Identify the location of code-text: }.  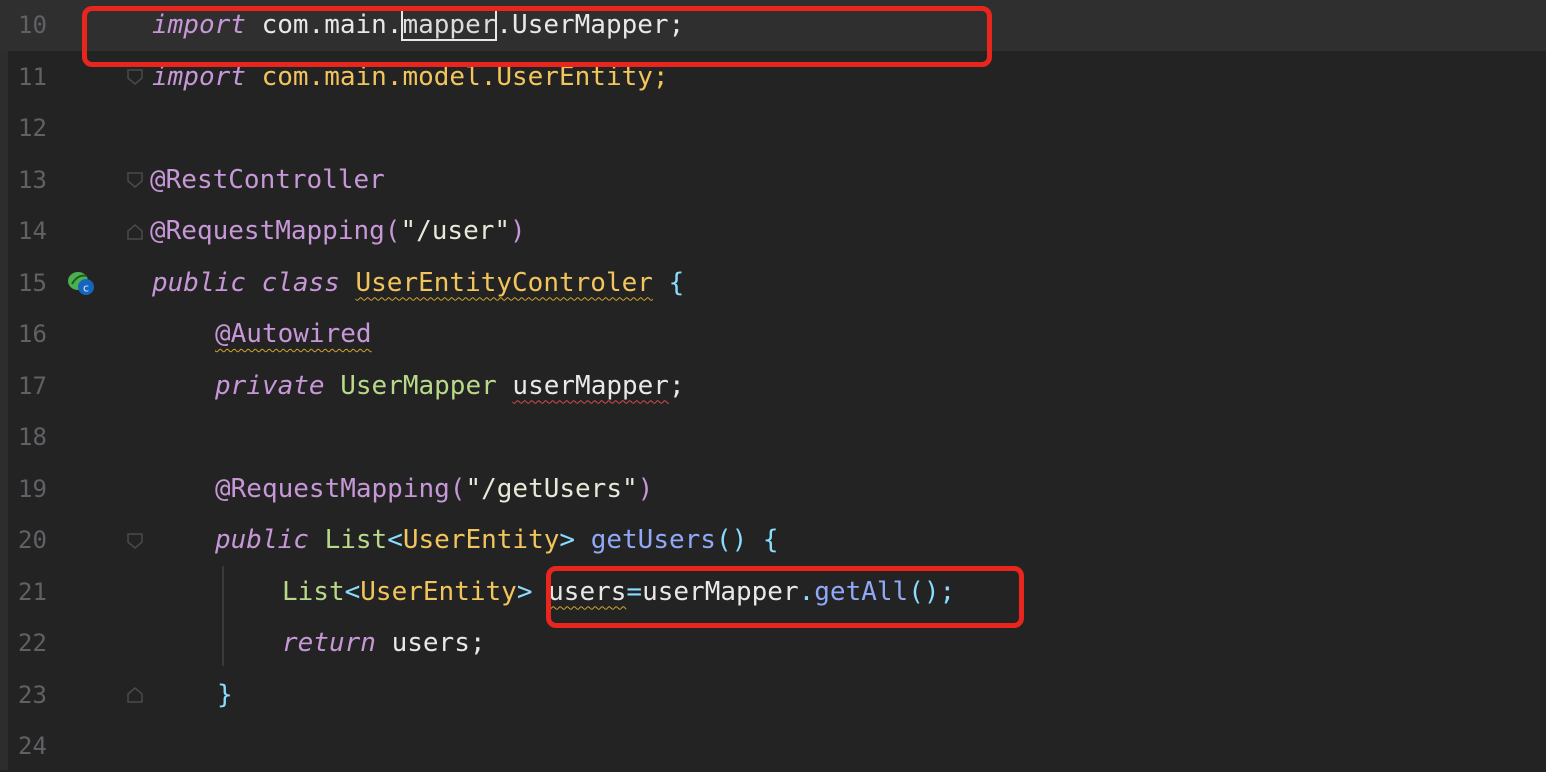
(225, 695).